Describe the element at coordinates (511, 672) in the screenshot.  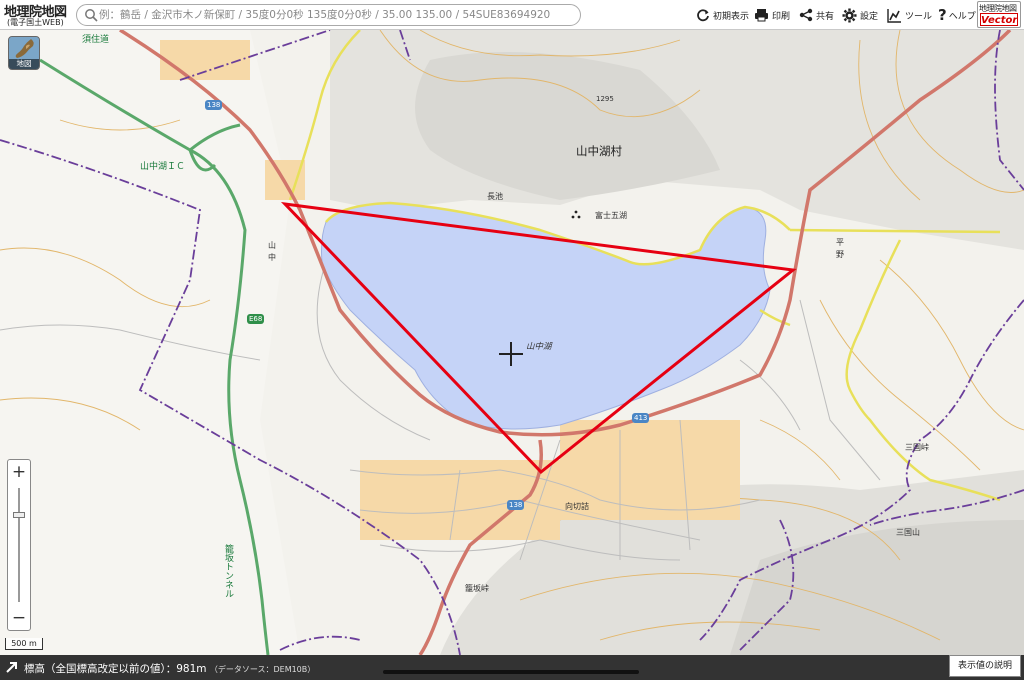
I see `home-indicator` at that location.